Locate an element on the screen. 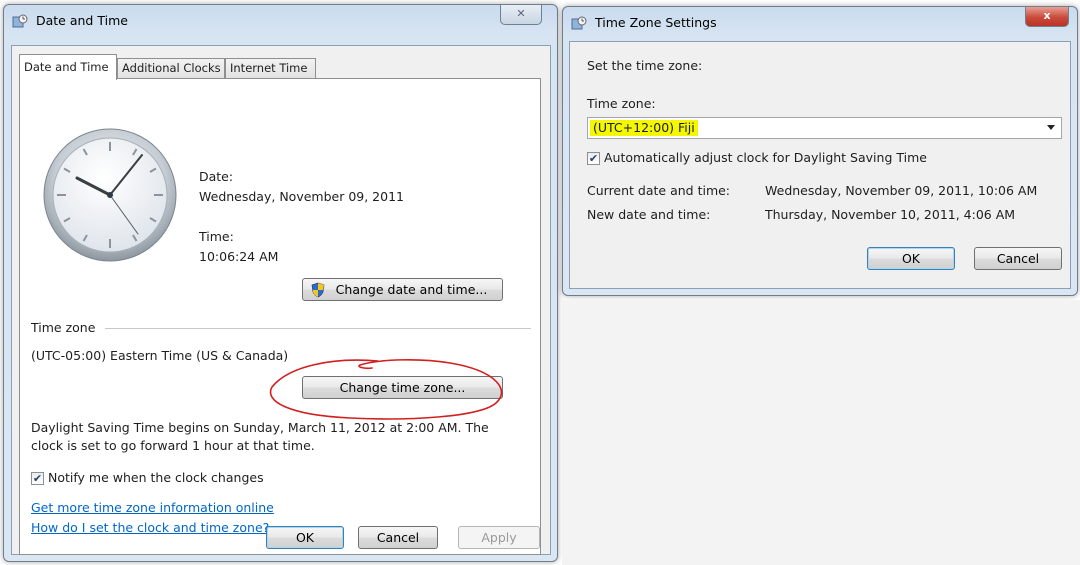  timezone-close-button: x is located at coordinates (1047, 17).